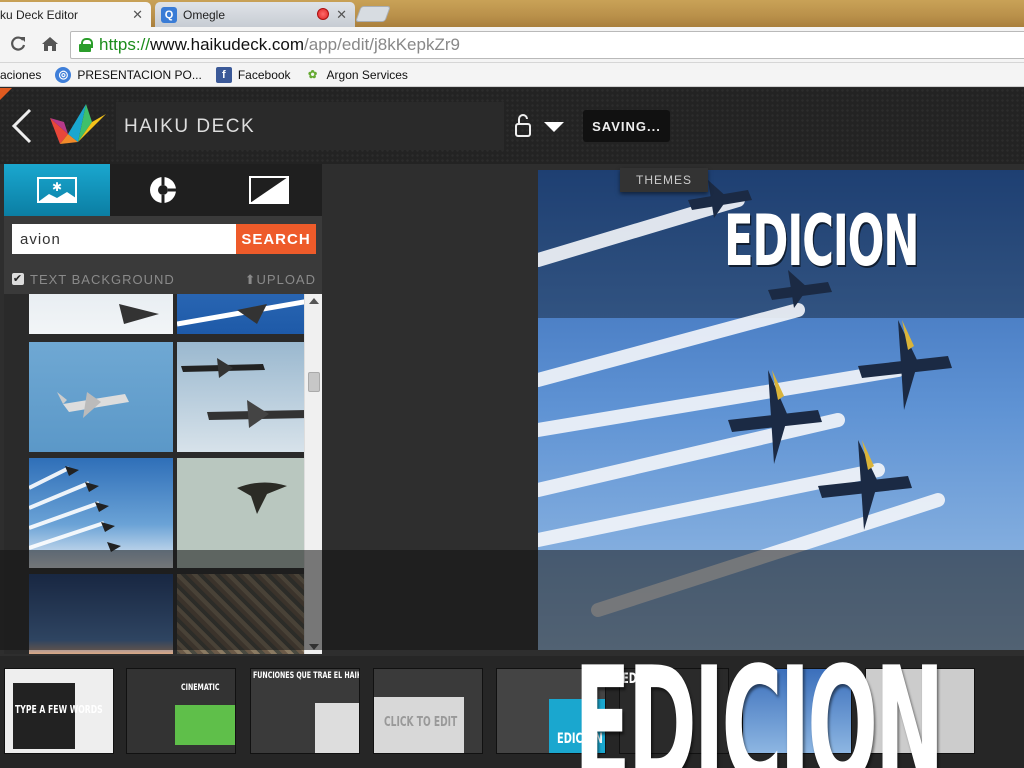 Image resolution: width=1024 pixels, height=768 pixels. I want to click on themes-tab: THEMES, so click(664, 180).